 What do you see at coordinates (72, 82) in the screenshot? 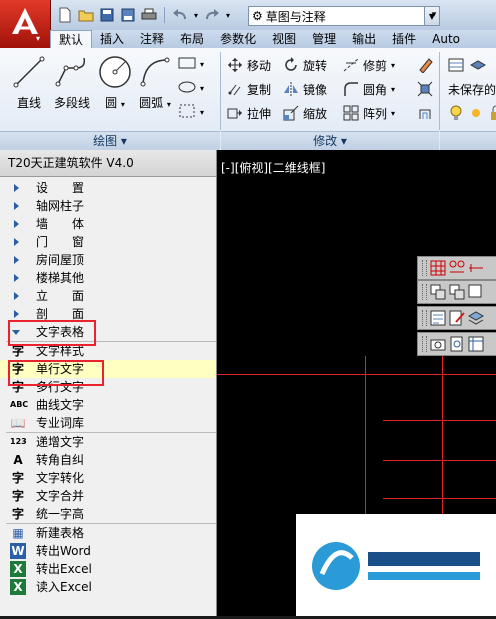
I see `polyline-button: 多段线` at bounding box center [72, 82].